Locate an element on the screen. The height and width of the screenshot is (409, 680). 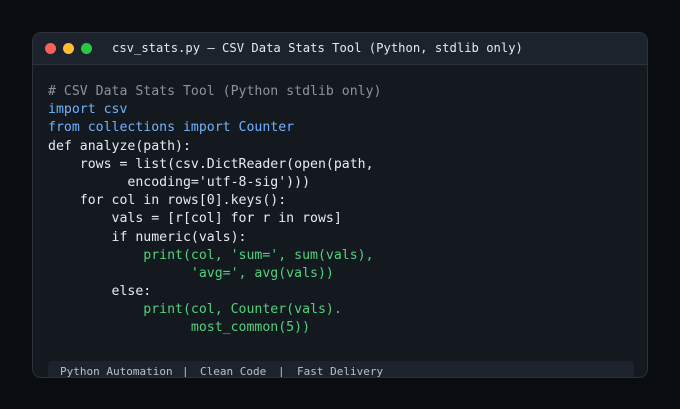
code-line: import csv is located at coordinates (88, 110).